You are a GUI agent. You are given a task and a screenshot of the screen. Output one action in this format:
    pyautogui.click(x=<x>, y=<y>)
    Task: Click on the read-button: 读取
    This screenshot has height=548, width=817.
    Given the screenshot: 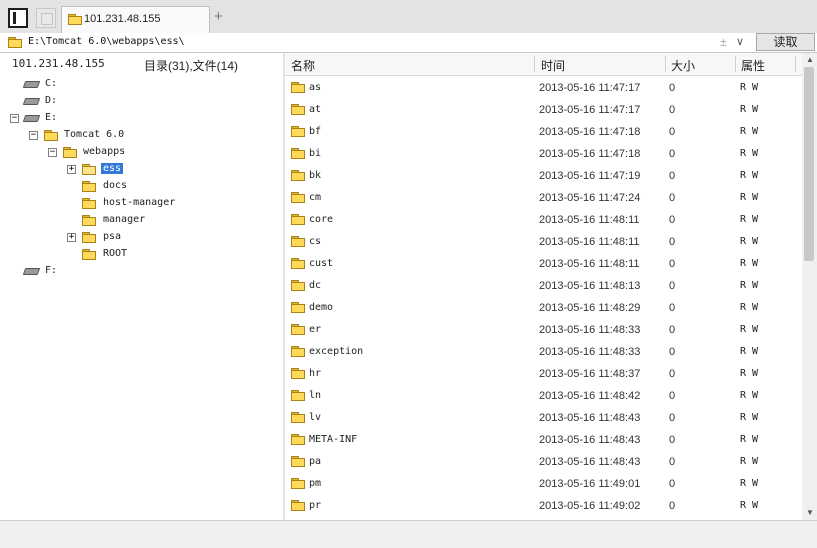 What is the action you would take?
    pyautogui.click(x=785, y=42)
    